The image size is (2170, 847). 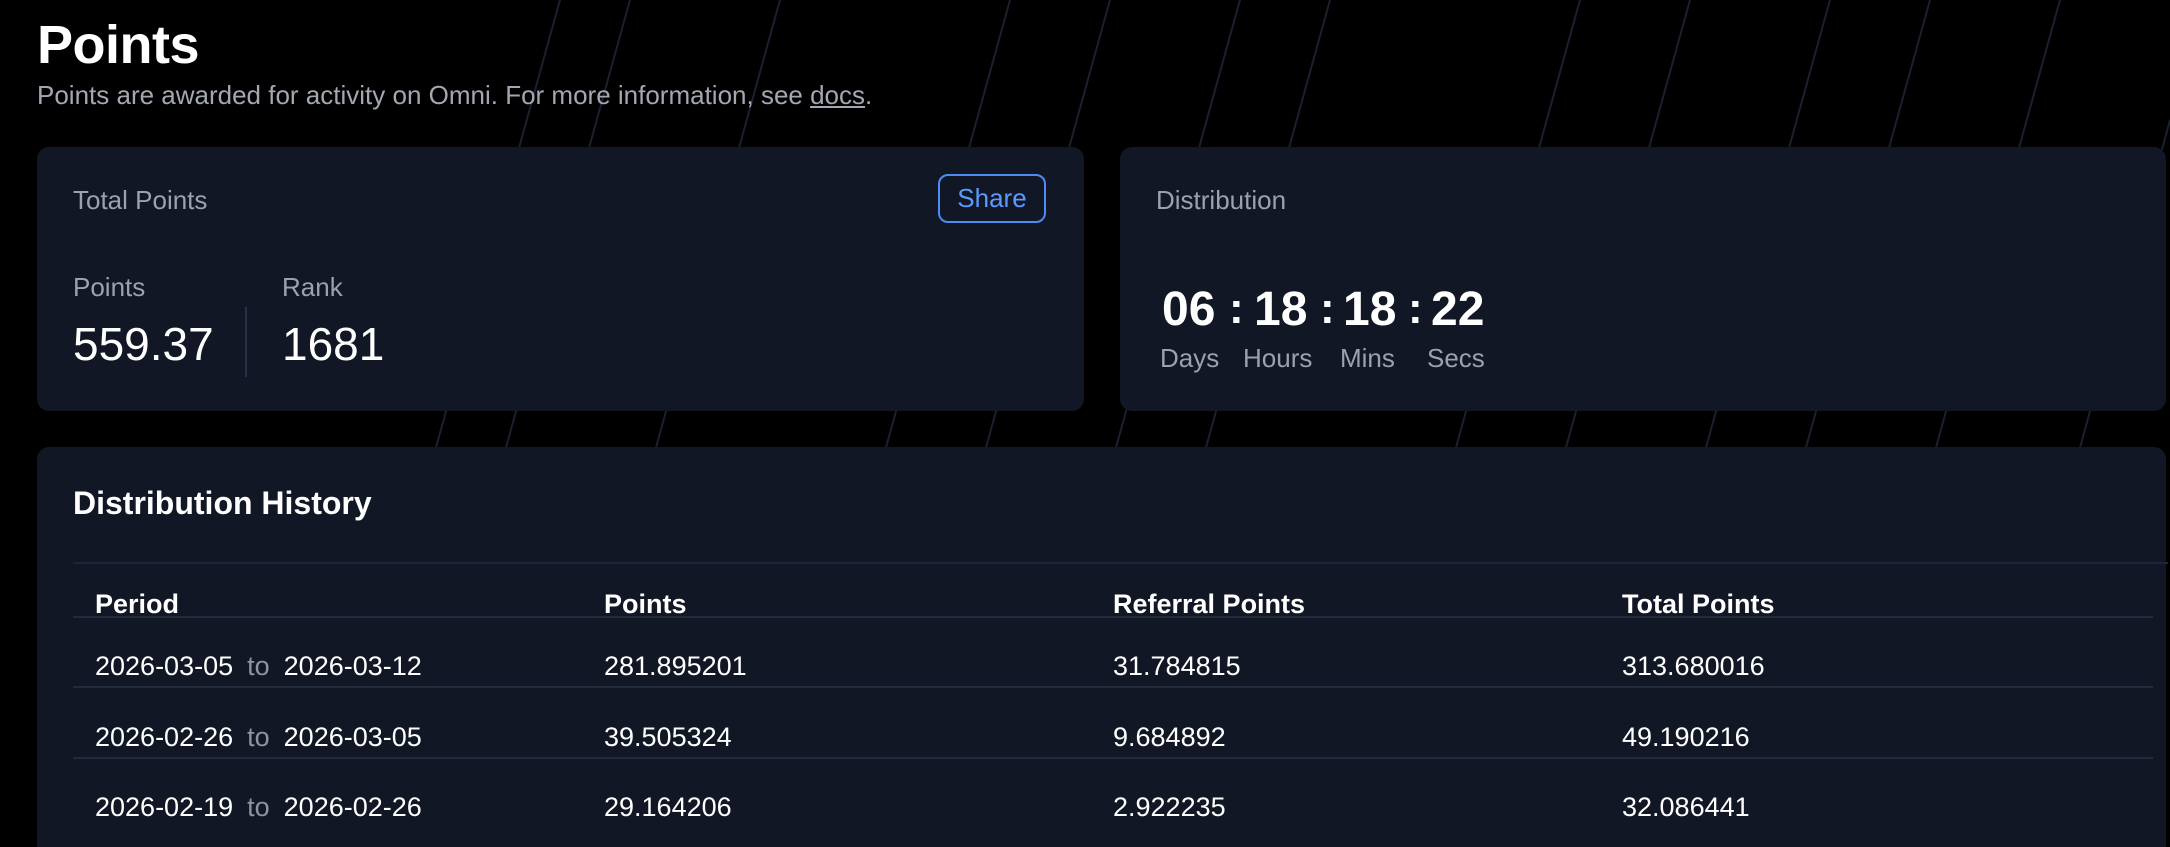 What do you see at coordinates (668, 807) in the screenshot?
I see `table-cell-points: 29.164206` at bounding box center [668, 807].